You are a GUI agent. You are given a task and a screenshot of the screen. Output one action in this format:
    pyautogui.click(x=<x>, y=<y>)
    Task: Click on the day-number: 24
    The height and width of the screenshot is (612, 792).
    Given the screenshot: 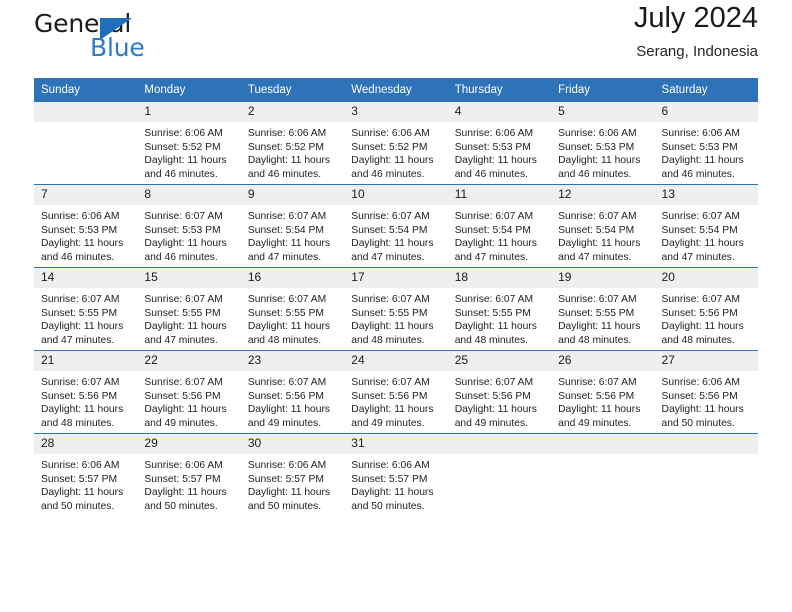 What is the action you would take?
    pyautogui.click(x=396, y=361)
    